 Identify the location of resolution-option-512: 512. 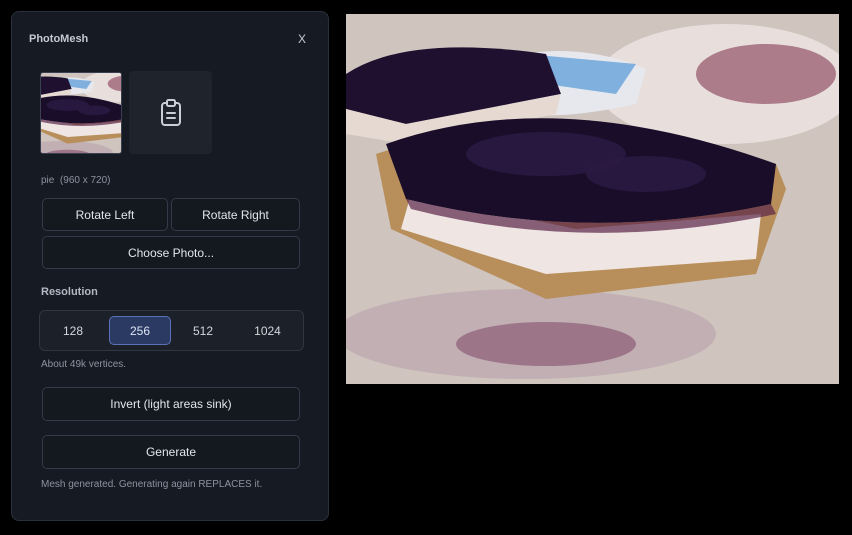
(203, 330).